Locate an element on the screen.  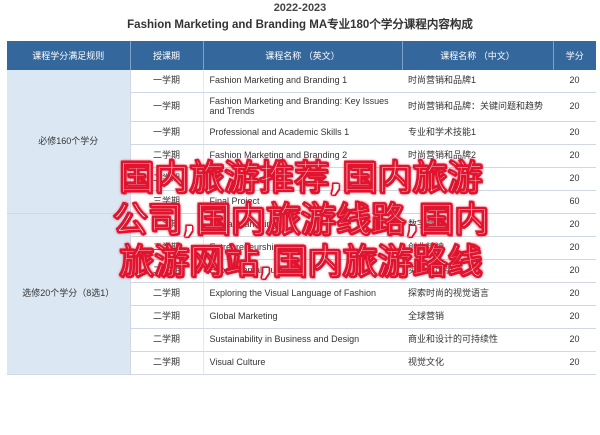
course-name-en: Global Marketing is located at coordinates (302, 317).